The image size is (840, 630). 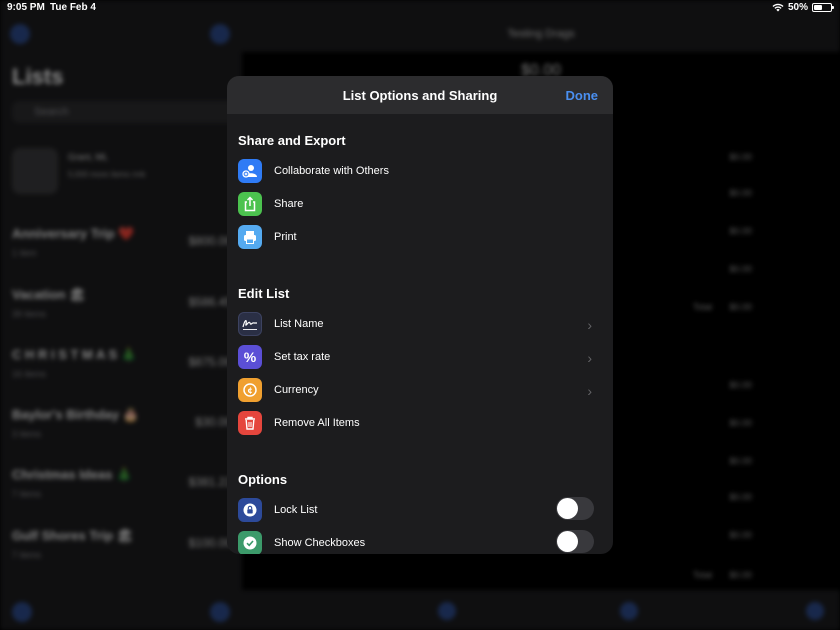 What do you see at coordinates (264, 293) in the screenshot?
I see `section-edit-title: Edit List` at bounding box center [264, 293].